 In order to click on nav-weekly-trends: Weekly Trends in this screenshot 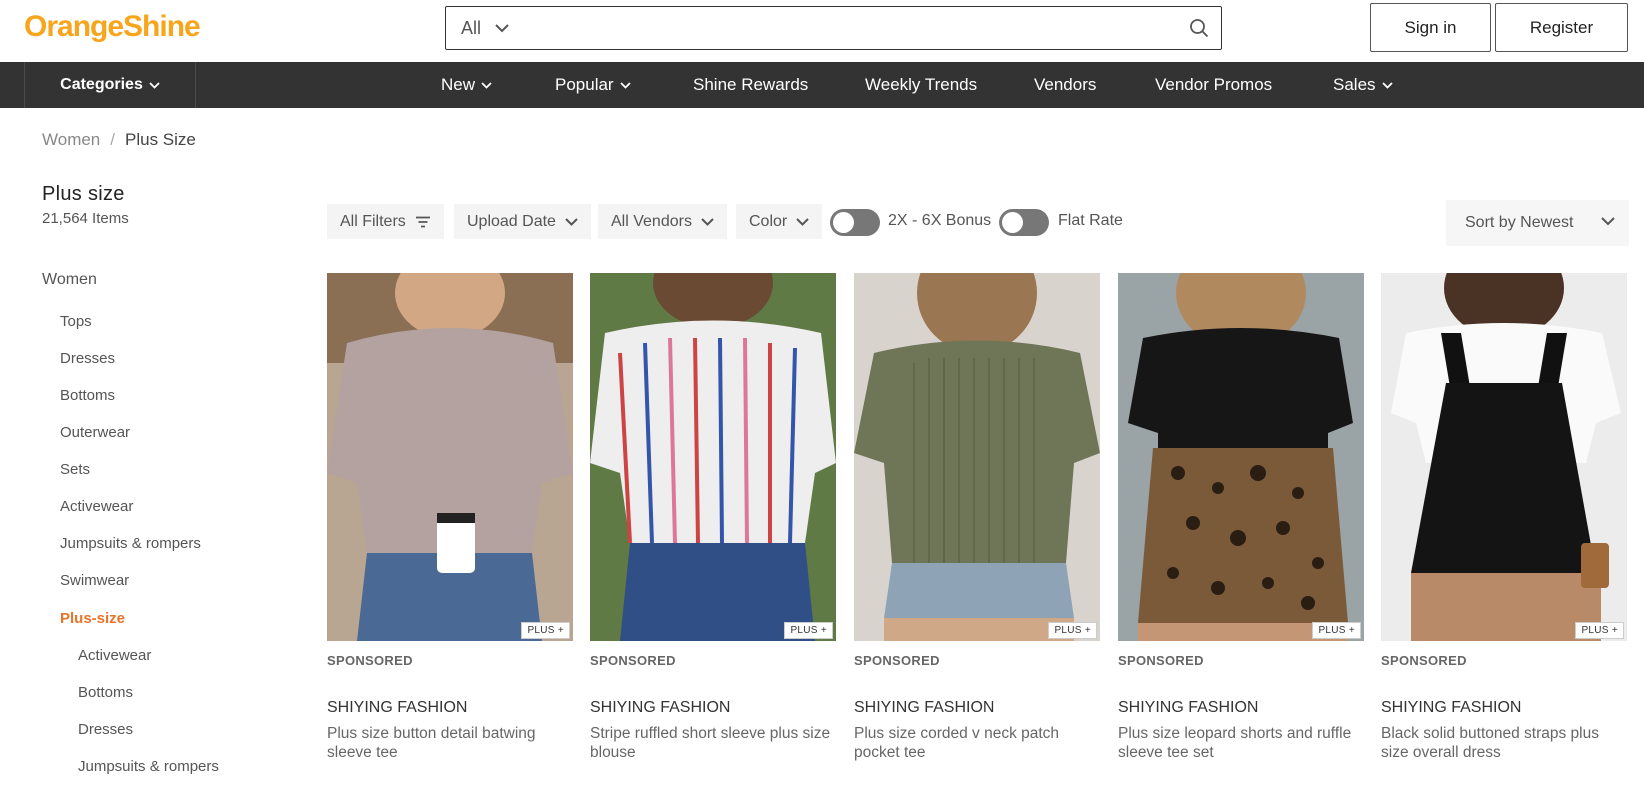, I will do `click(921, 85)`.